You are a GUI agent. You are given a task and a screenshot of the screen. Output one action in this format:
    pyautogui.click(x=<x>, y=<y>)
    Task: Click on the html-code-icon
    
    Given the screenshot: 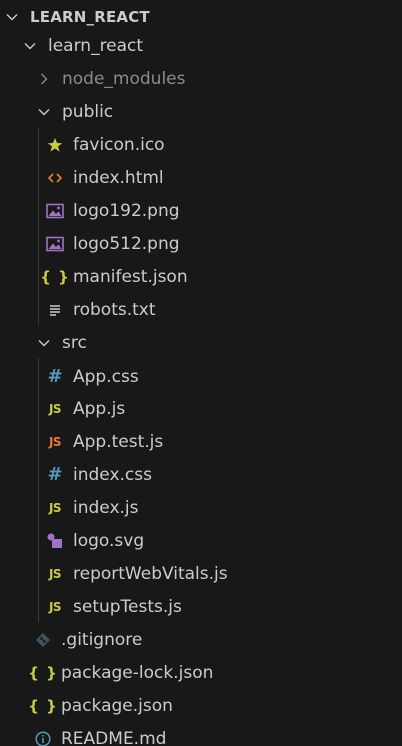 What is the action you would take?
    pyautogui.click(x=55, y=178)
    